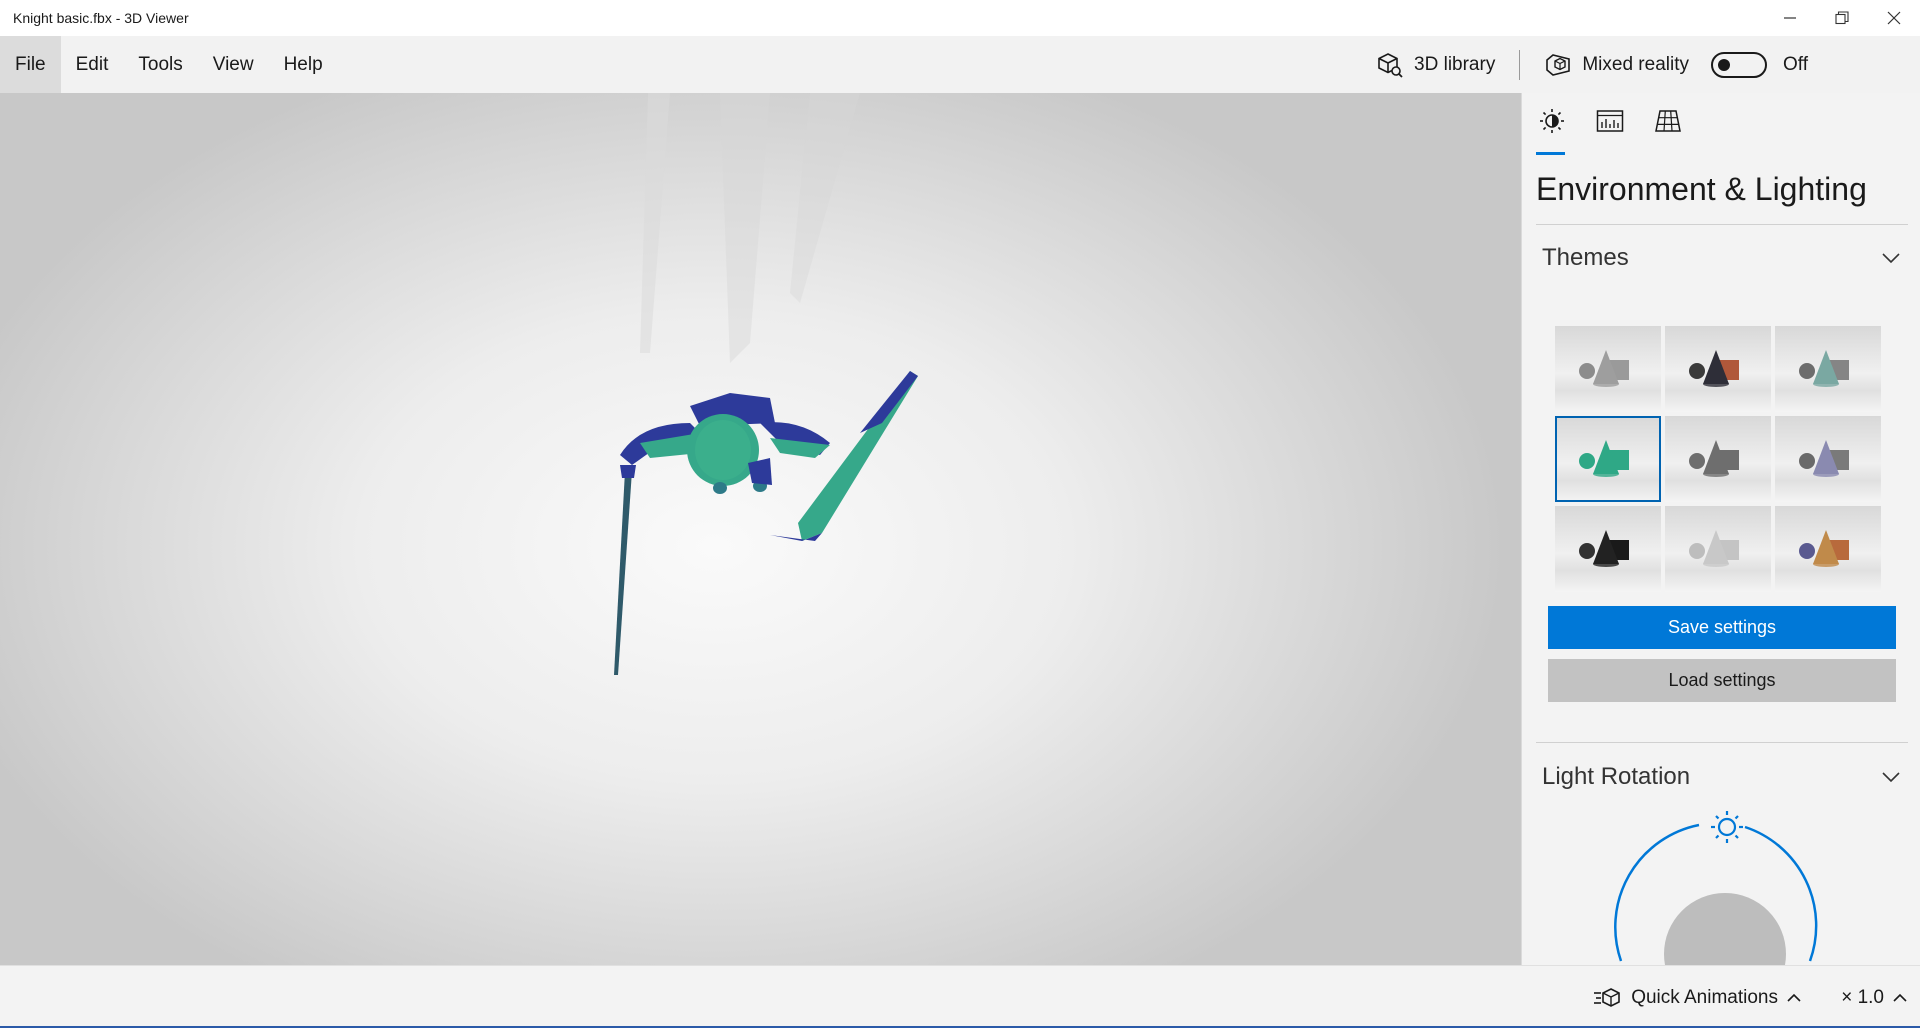 This screenshot has width=1920, height=1029. I want to click on bottom-bar: Quick Animations × 1.0, so click(960, 996).